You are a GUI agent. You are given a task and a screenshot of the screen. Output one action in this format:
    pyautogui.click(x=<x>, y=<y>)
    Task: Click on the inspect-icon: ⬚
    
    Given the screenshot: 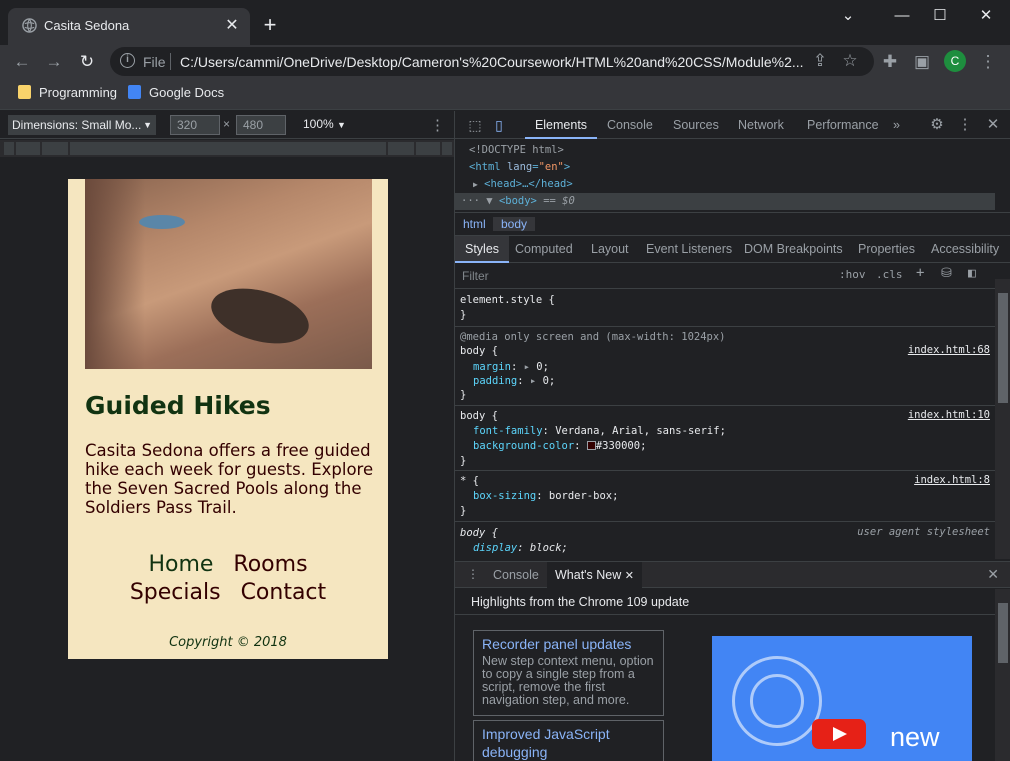 What is the action you would take?
    pyautogui.click(x=475, y=125)
    